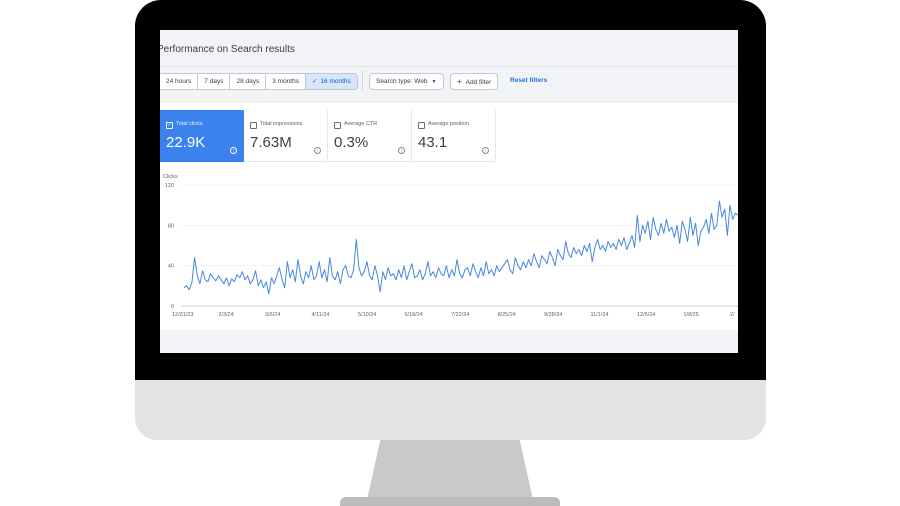  Describe the element at coordinates (226, 315) in the screenshot. I see `x-tick-label: 2/3/24` at that location.